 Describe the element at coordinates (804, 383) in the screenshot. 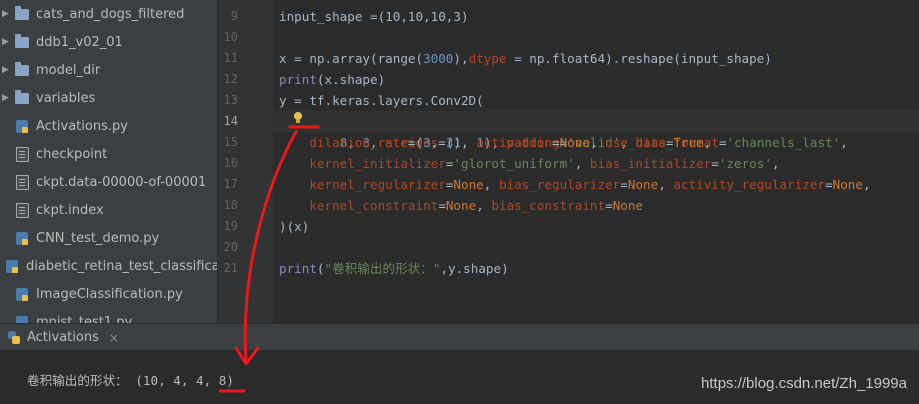

I see `watermark: https://blog.csdn.net/Zh_1999a` at that location.